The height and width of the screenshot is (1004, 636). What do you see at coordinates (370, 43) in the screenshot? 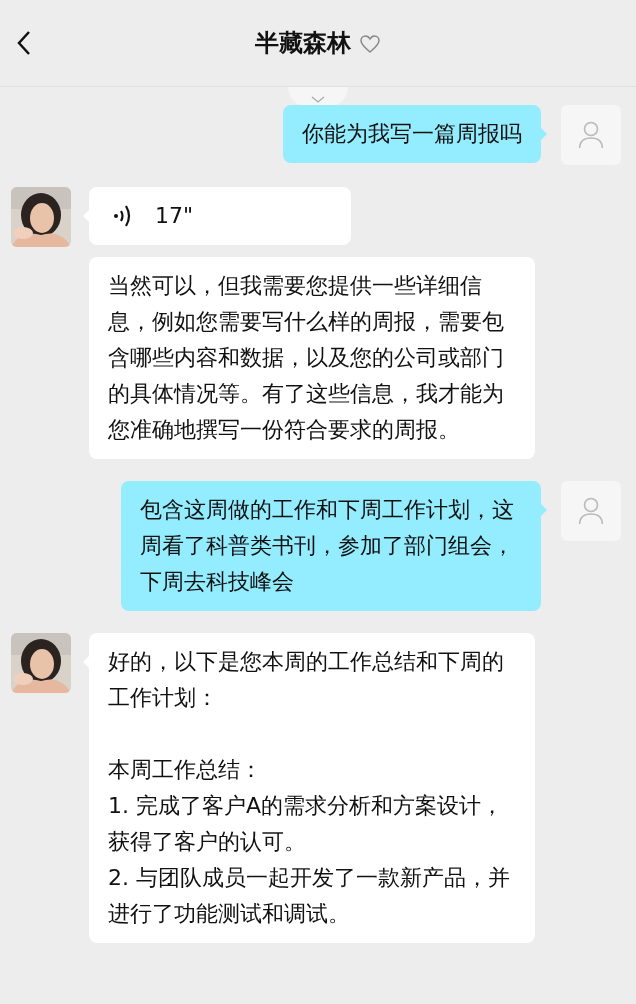
I see `heart-icon` at bounding box center [370, 43].